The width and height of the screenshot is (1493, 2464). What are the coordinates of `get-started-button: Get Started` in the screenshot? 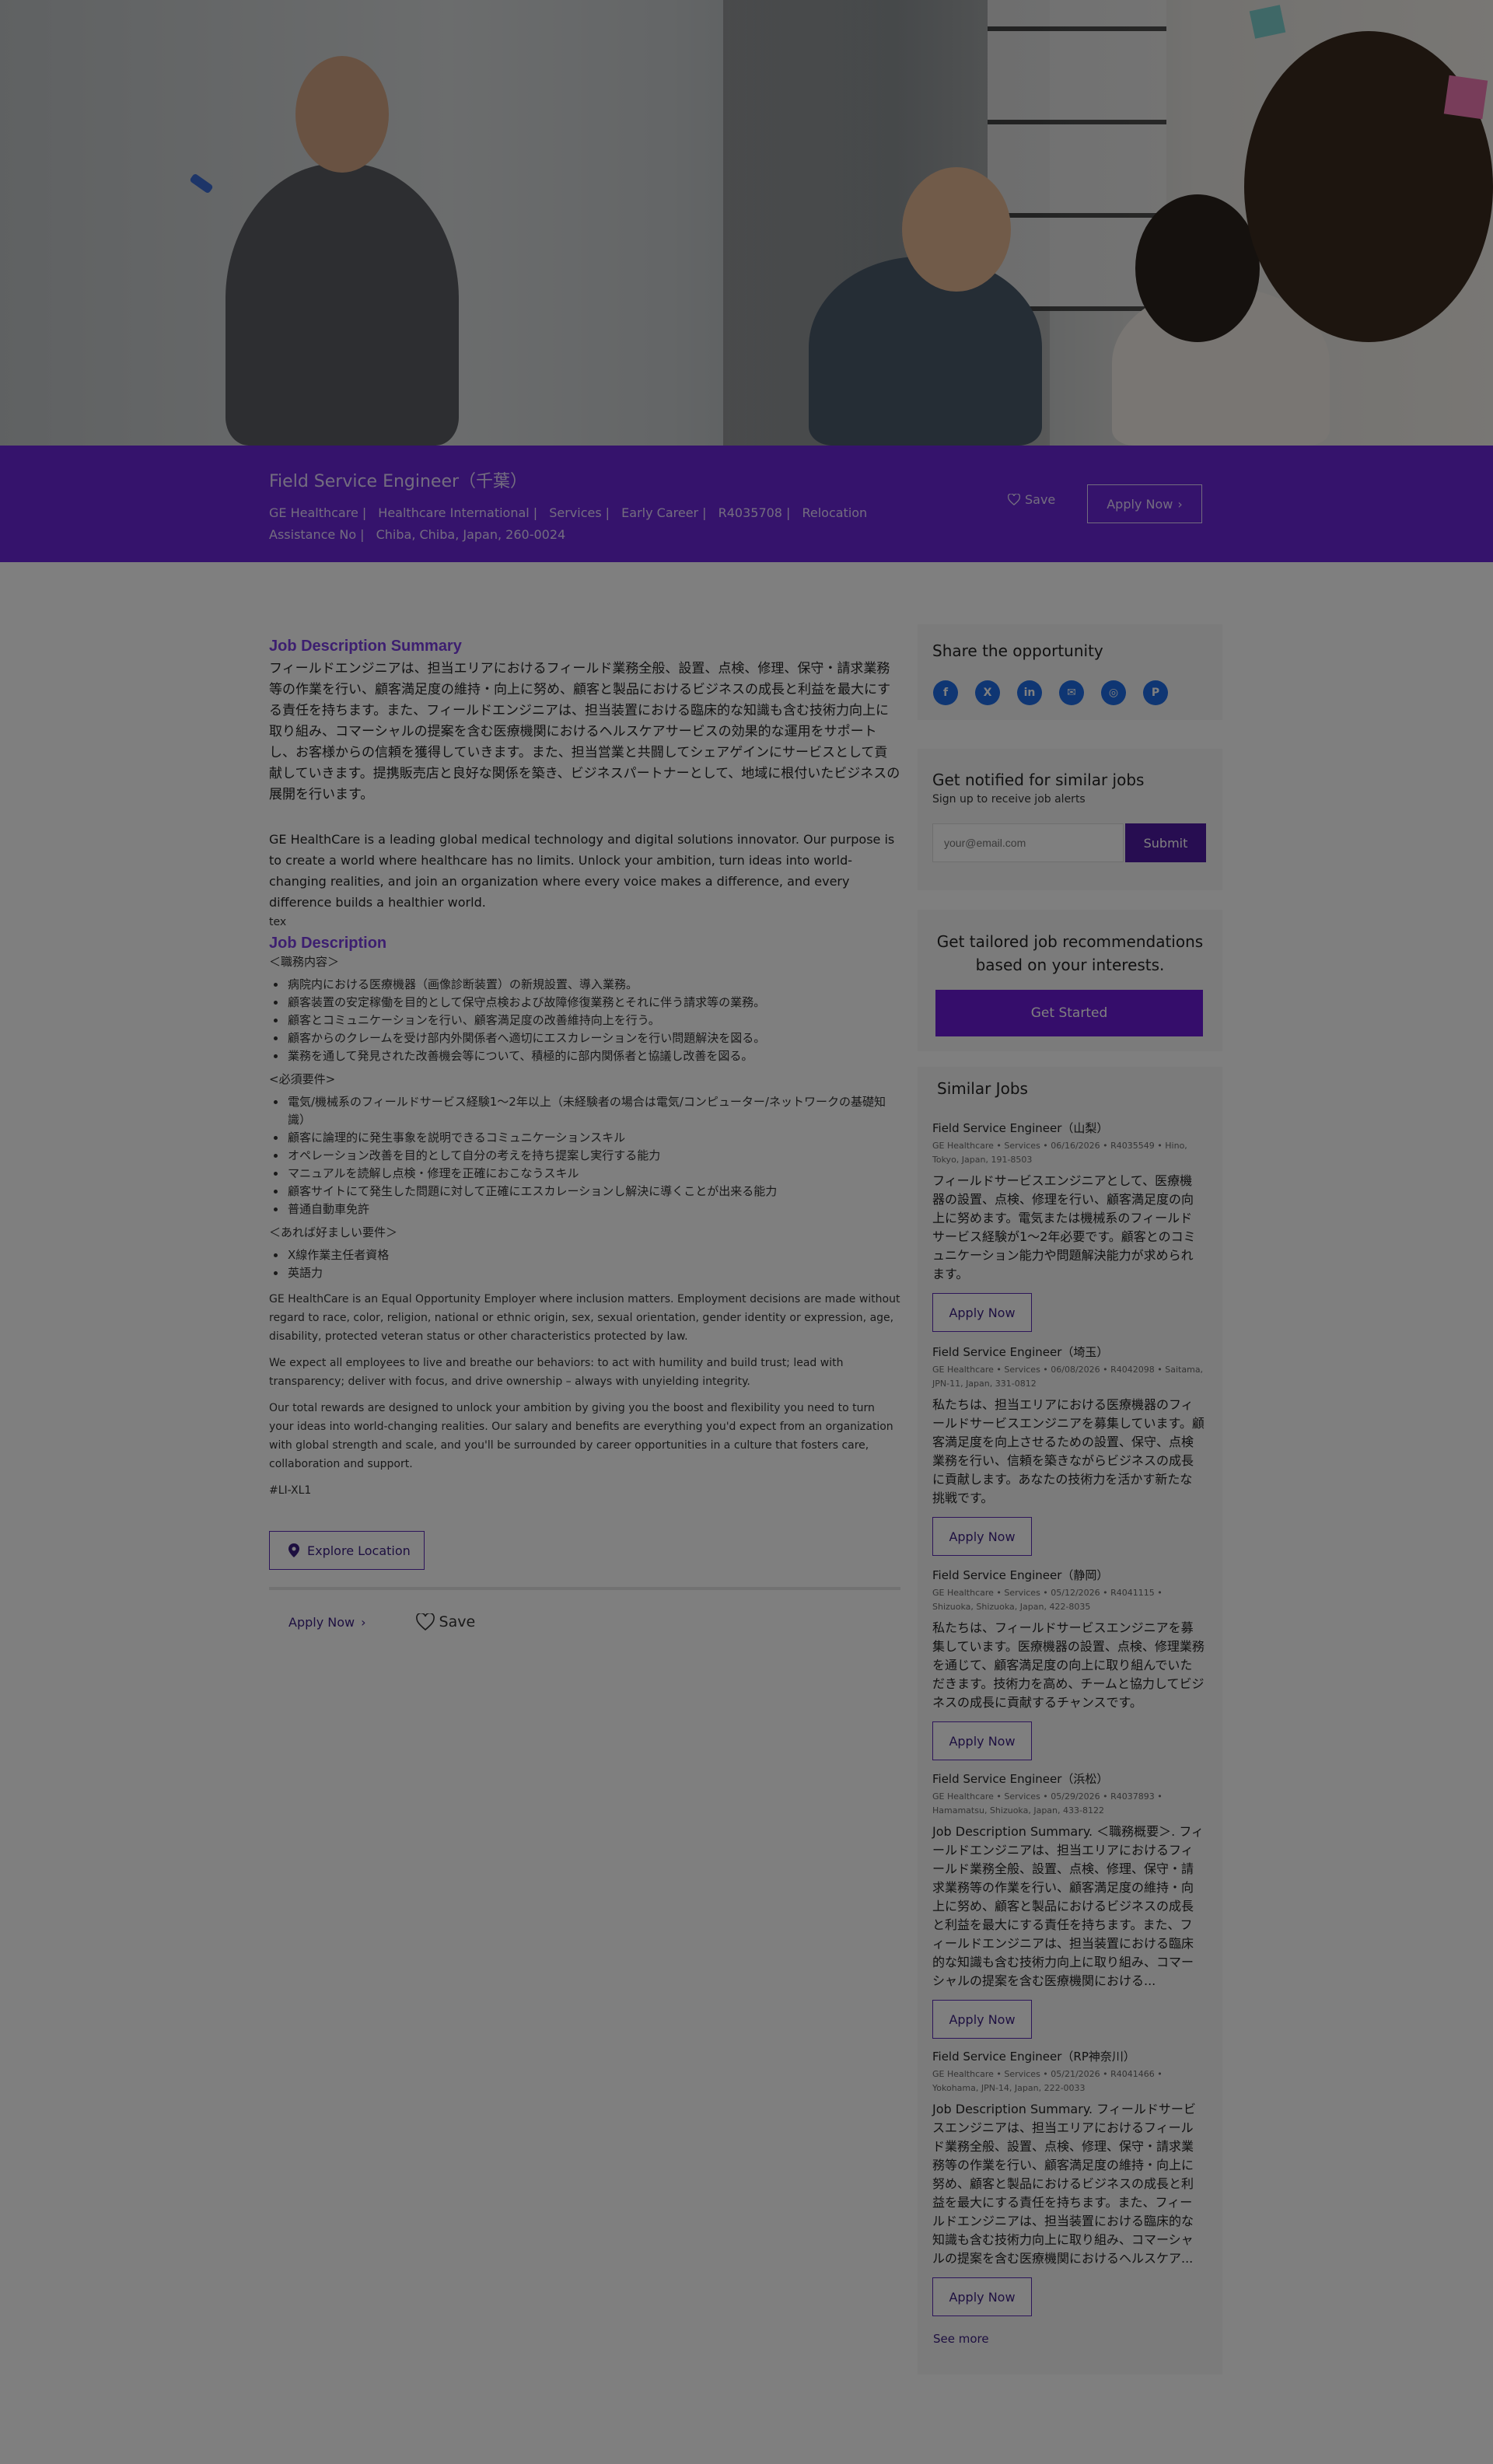 It's located at (1069, 1013).